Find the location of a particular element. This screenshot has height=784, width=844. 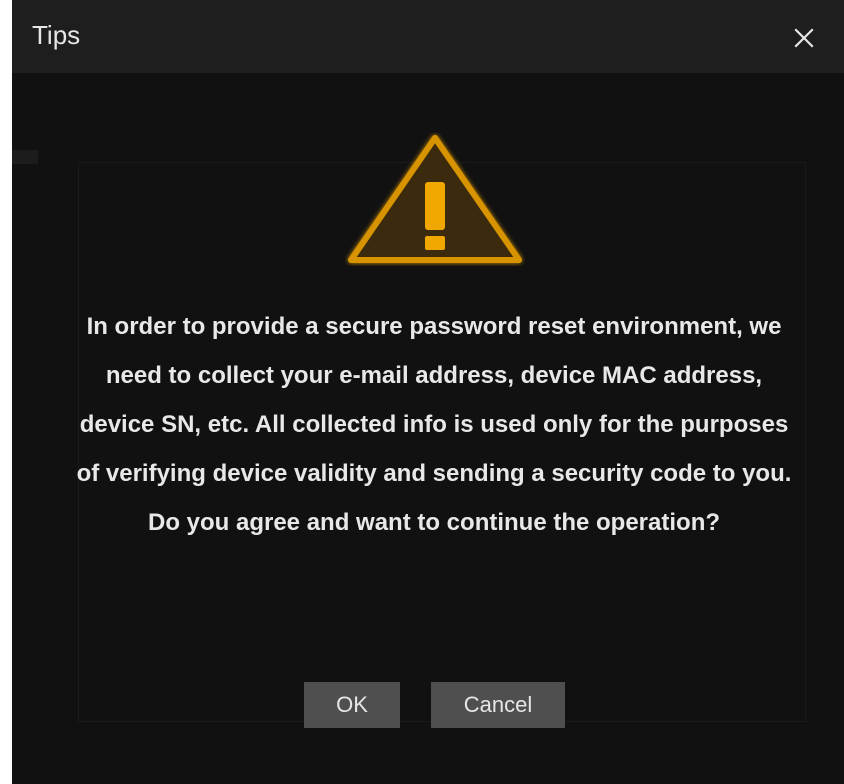

warning-triangle-icon is located at coordinates (435, 199).